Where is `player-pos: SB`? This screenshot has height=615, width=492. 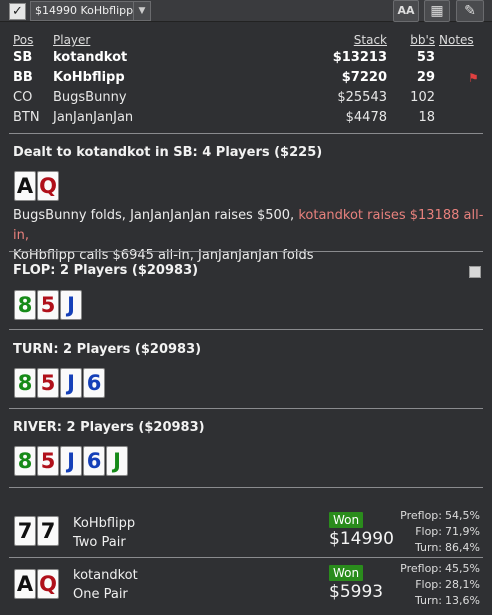 player-pos: SB is located at coordinates (23, 57).